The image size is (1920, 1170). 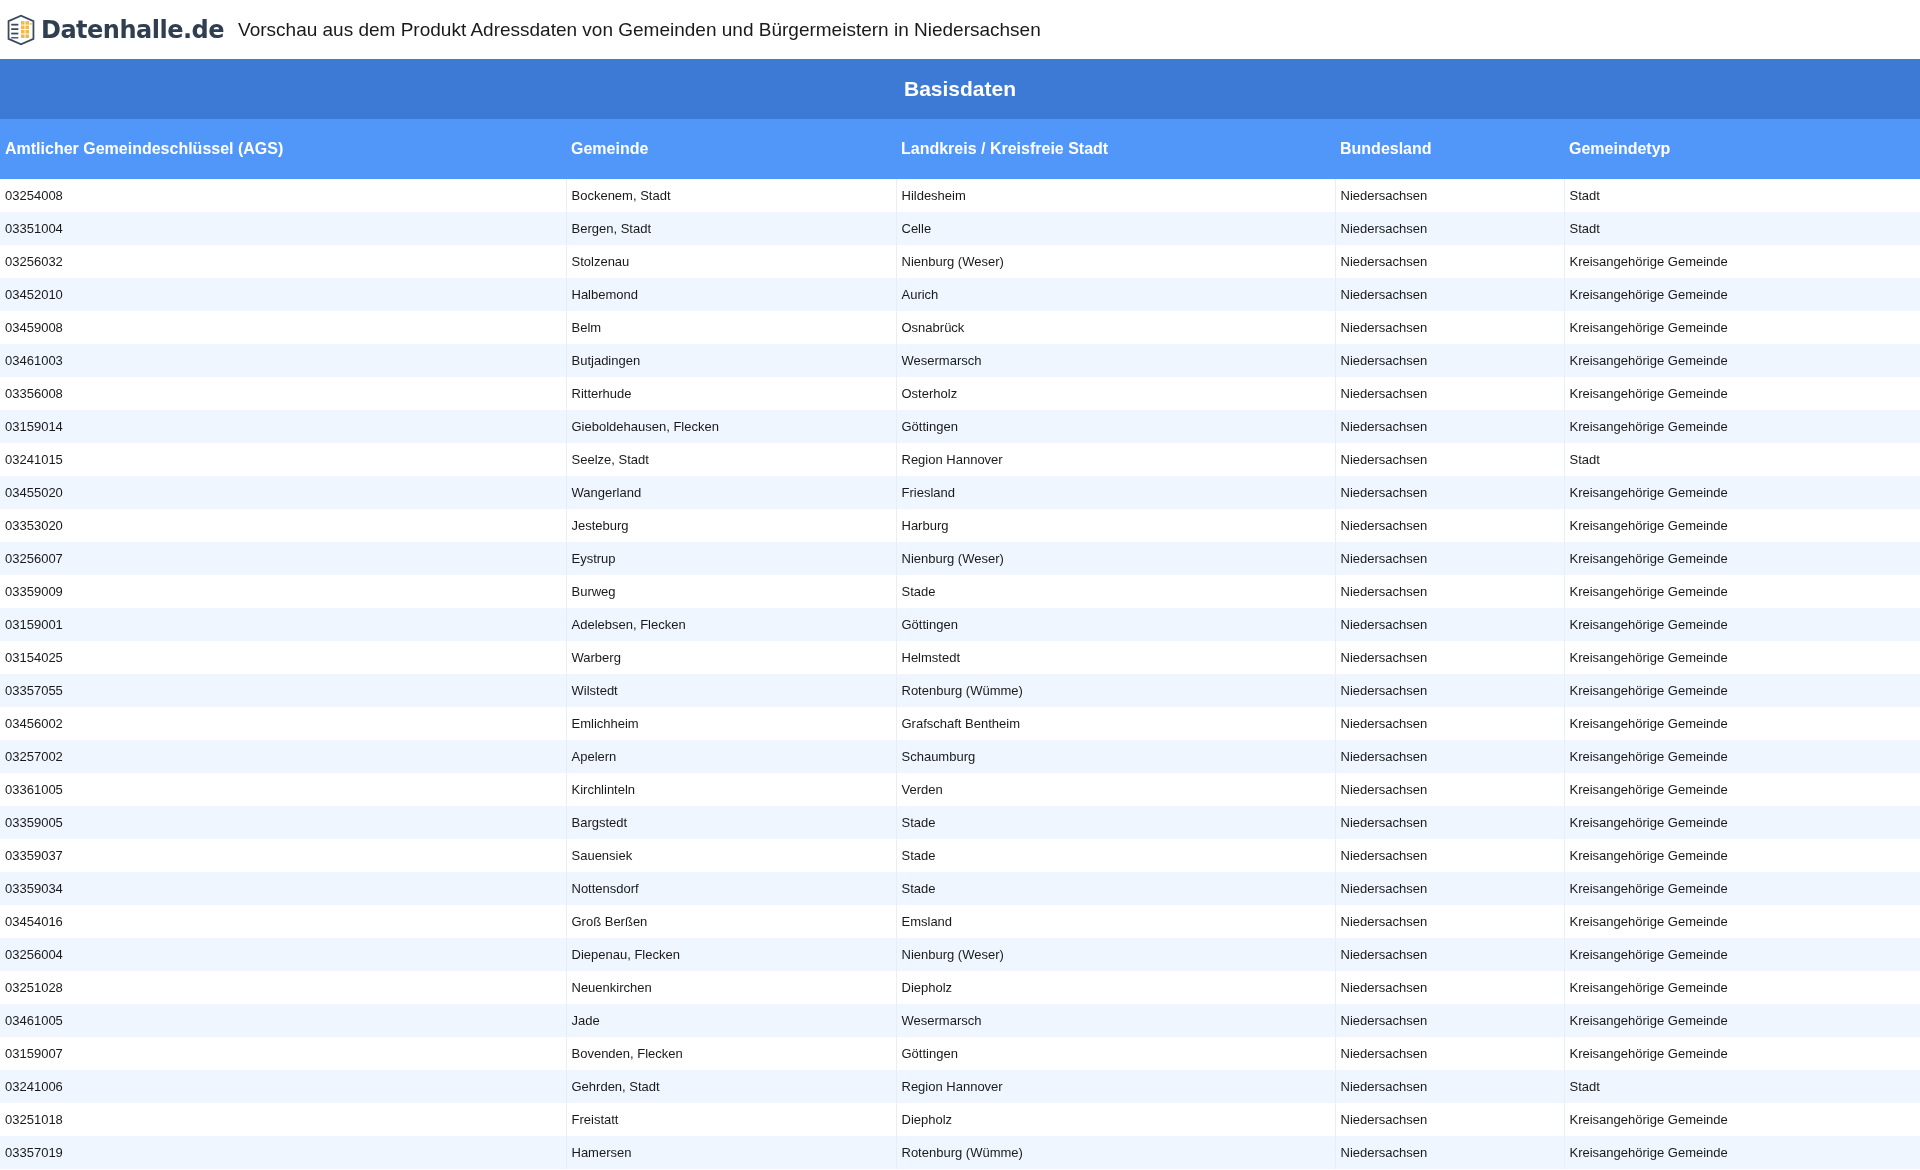 What do you see at coordinates (731, 1086) in the screenshot?
I see `table-cell: Gehrden, Stadt` at bounding box center [731, 1086].